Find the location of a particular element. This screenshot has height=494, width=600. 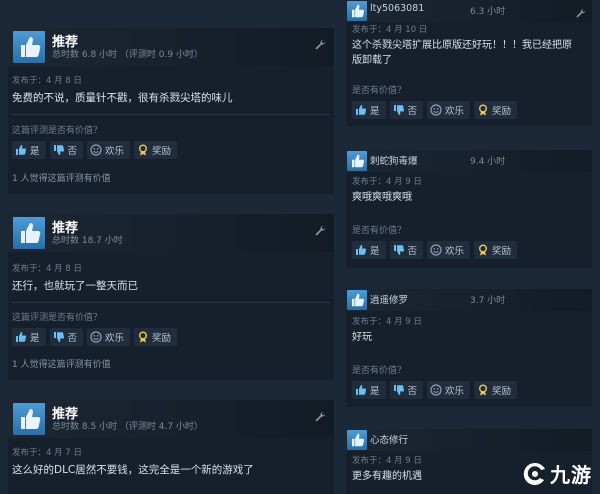

playtime: 总时数 8.5 小时 （评测时 4.7 小时） is located at coordinates (127, 427).